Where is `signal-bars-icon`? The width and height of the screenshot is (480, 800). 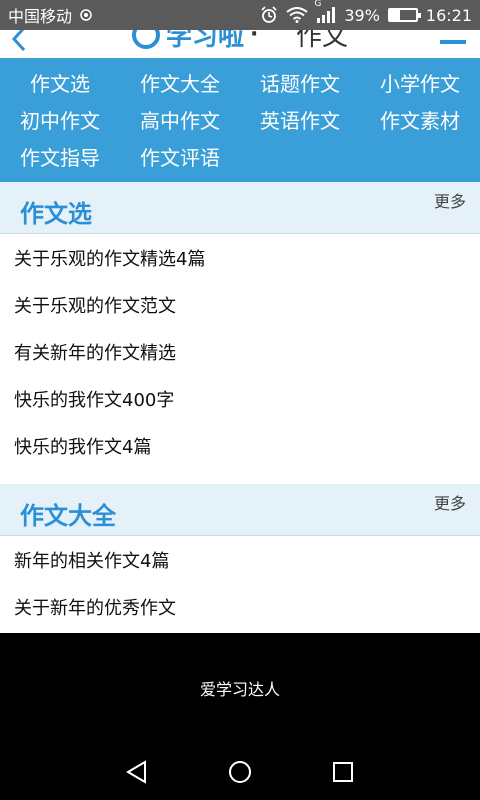
signal-bars-icon is located at coordinates (326, 15).